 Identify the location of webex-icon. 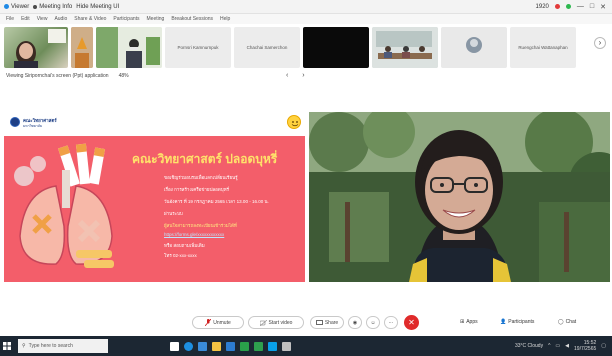
(272, 346).